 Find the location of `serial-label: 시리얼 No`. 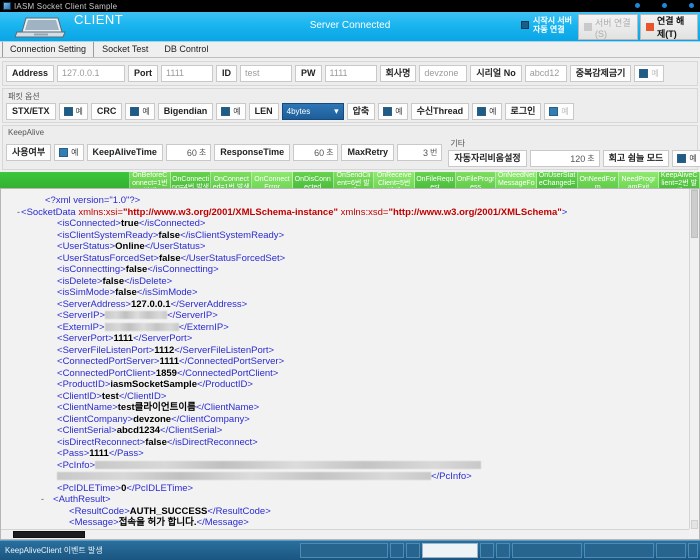

serial-label: 시리얼 No is located at coordinates (496, 73).